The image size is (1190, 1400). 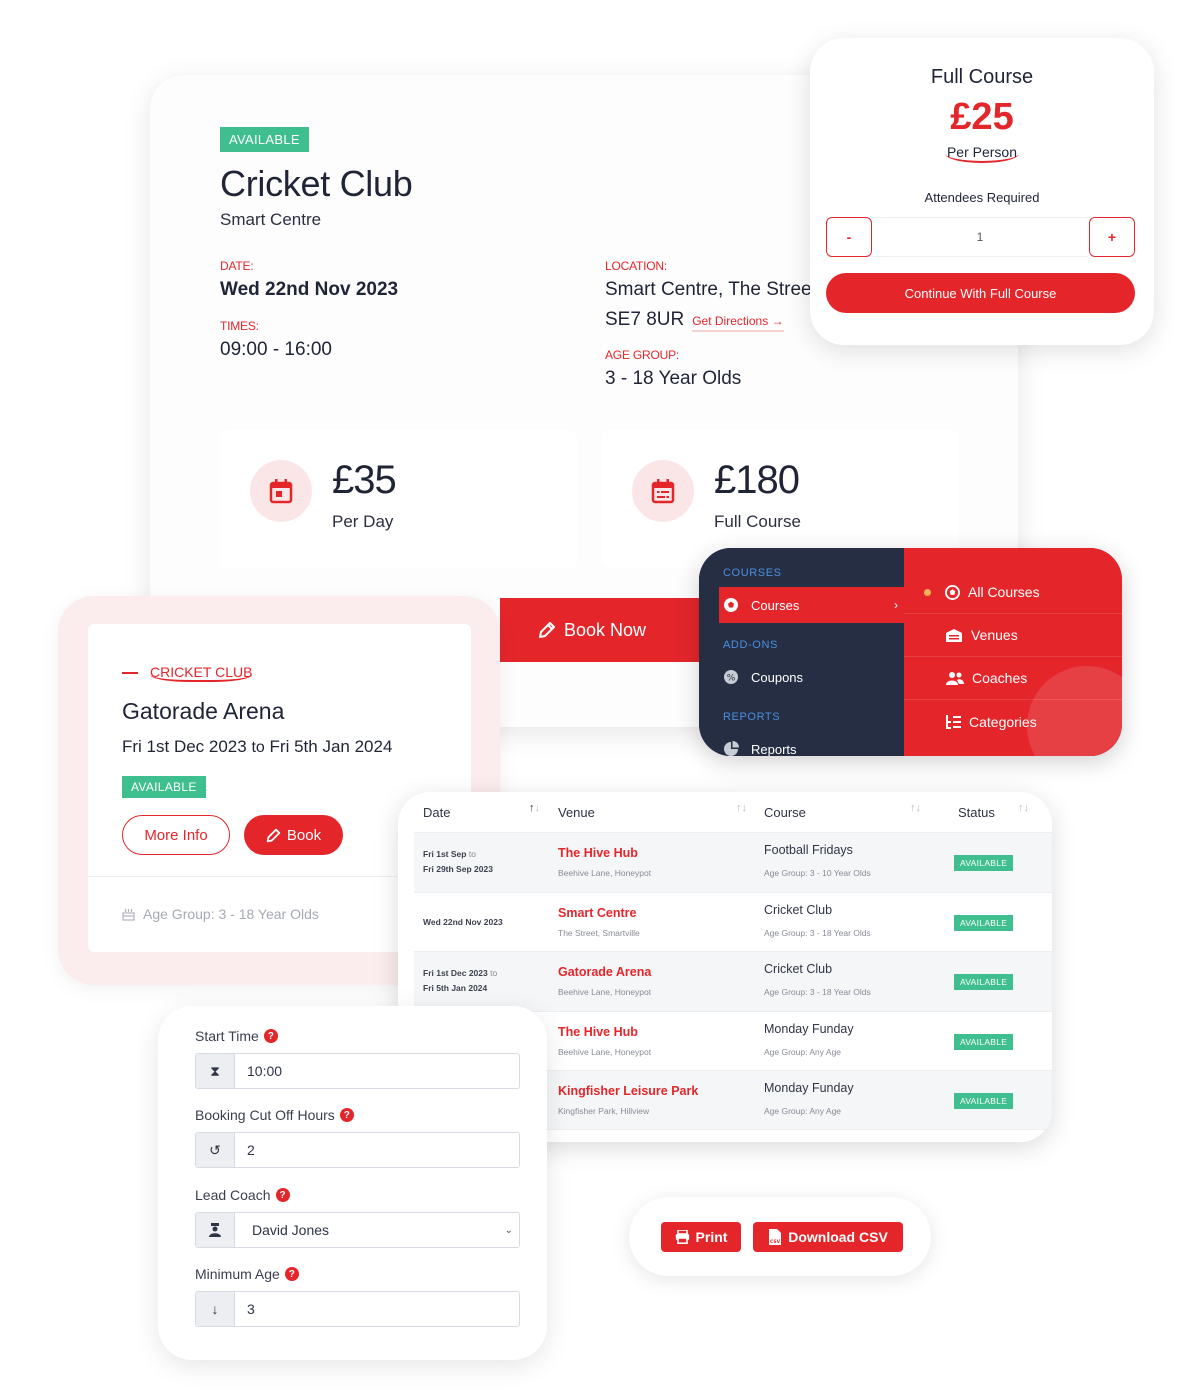 I want to click on submenu-item-categories: Categories, so click(x=1013, y=721).